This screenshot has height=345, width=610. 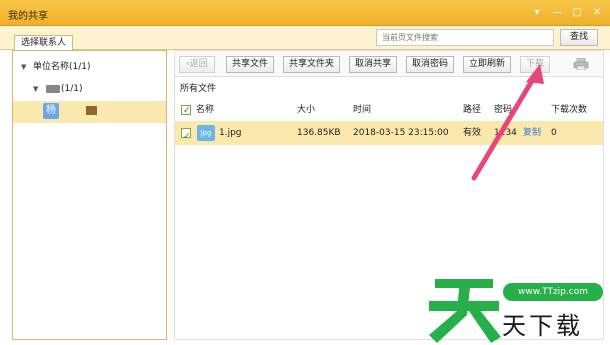 What do you see at coordinates (579, 37) in the screenshot?
I see `search-button: 查找` at bounding box center [579, 37].